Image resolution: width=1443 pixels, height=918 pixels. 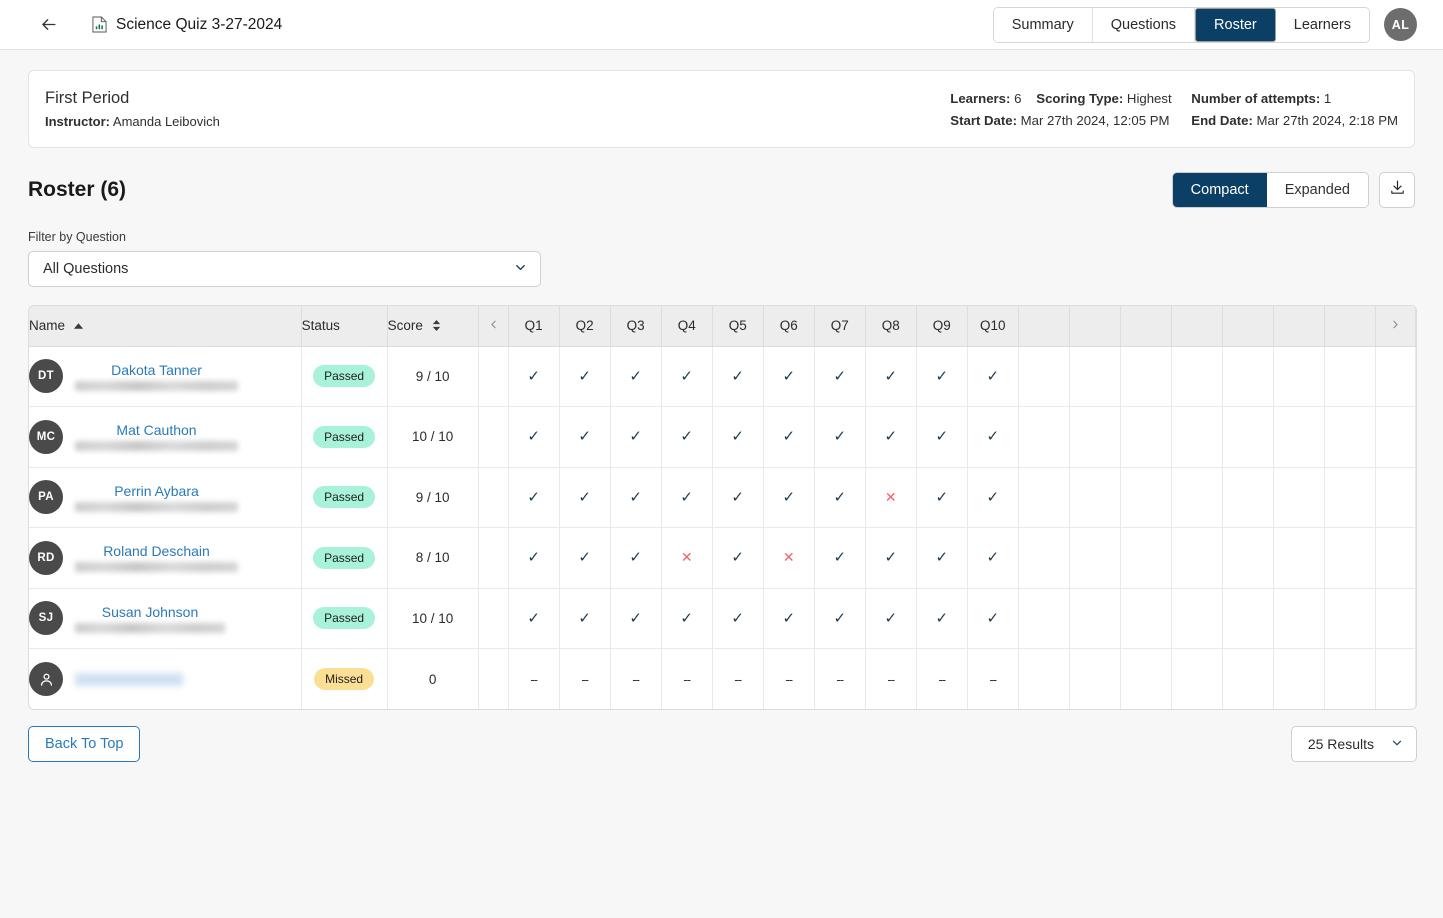 I want to click on learners-value: 6, so click(x=1018, y=98).